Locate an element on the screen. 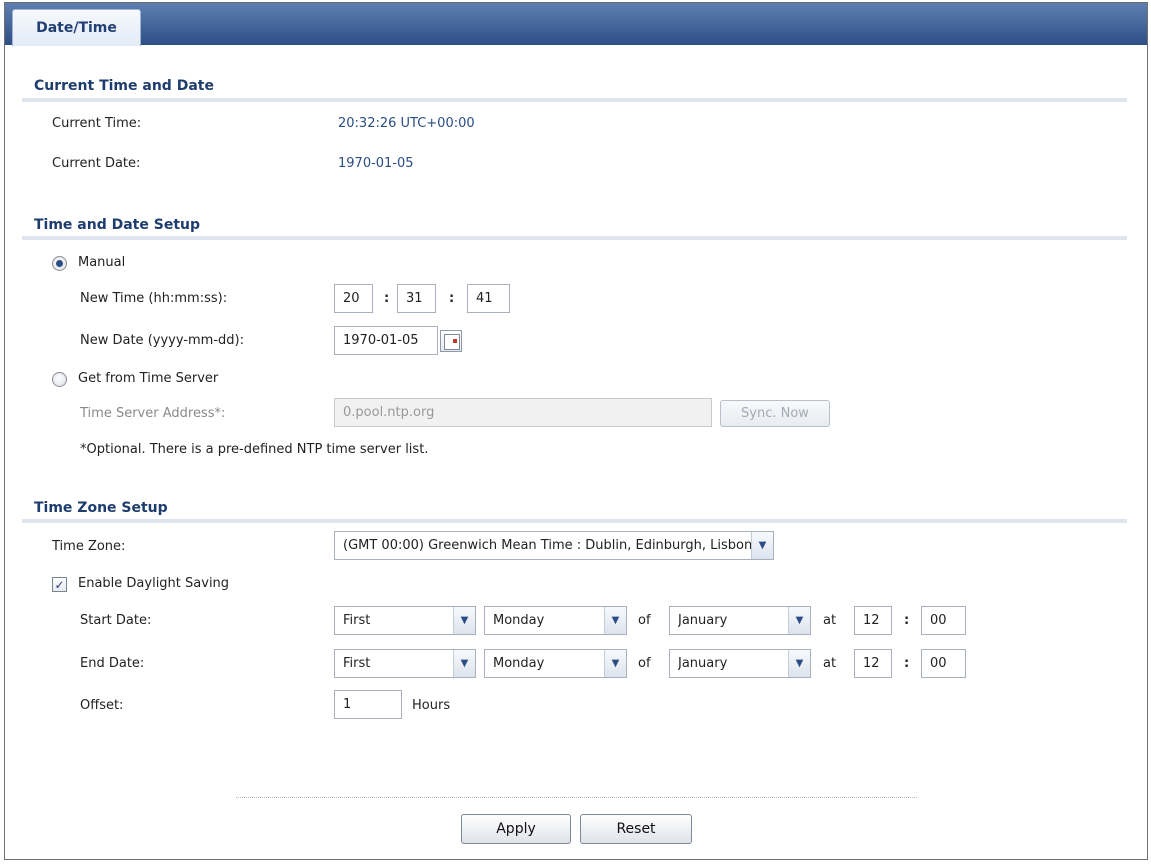 The width and height of the screenshot is (1151, 865). daylight-saving-label: Enable Daylight Saving is located at coordinates (154, 583).